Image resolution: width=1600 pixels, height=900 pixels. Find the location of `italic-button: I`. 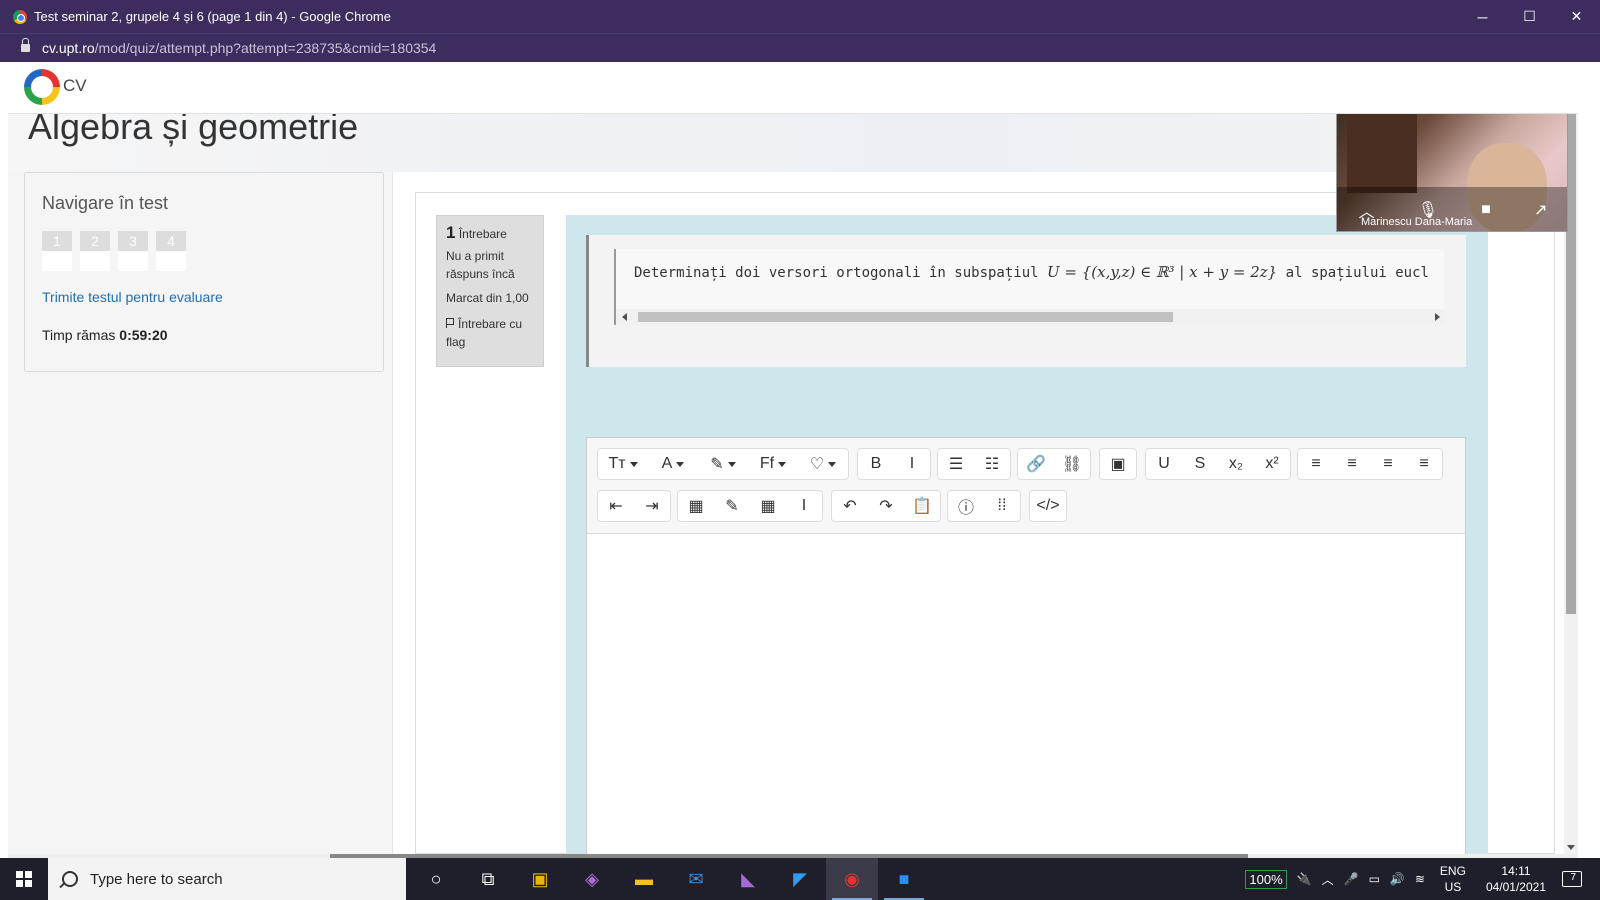

italic-button: I is located at coordinates (912, 464).